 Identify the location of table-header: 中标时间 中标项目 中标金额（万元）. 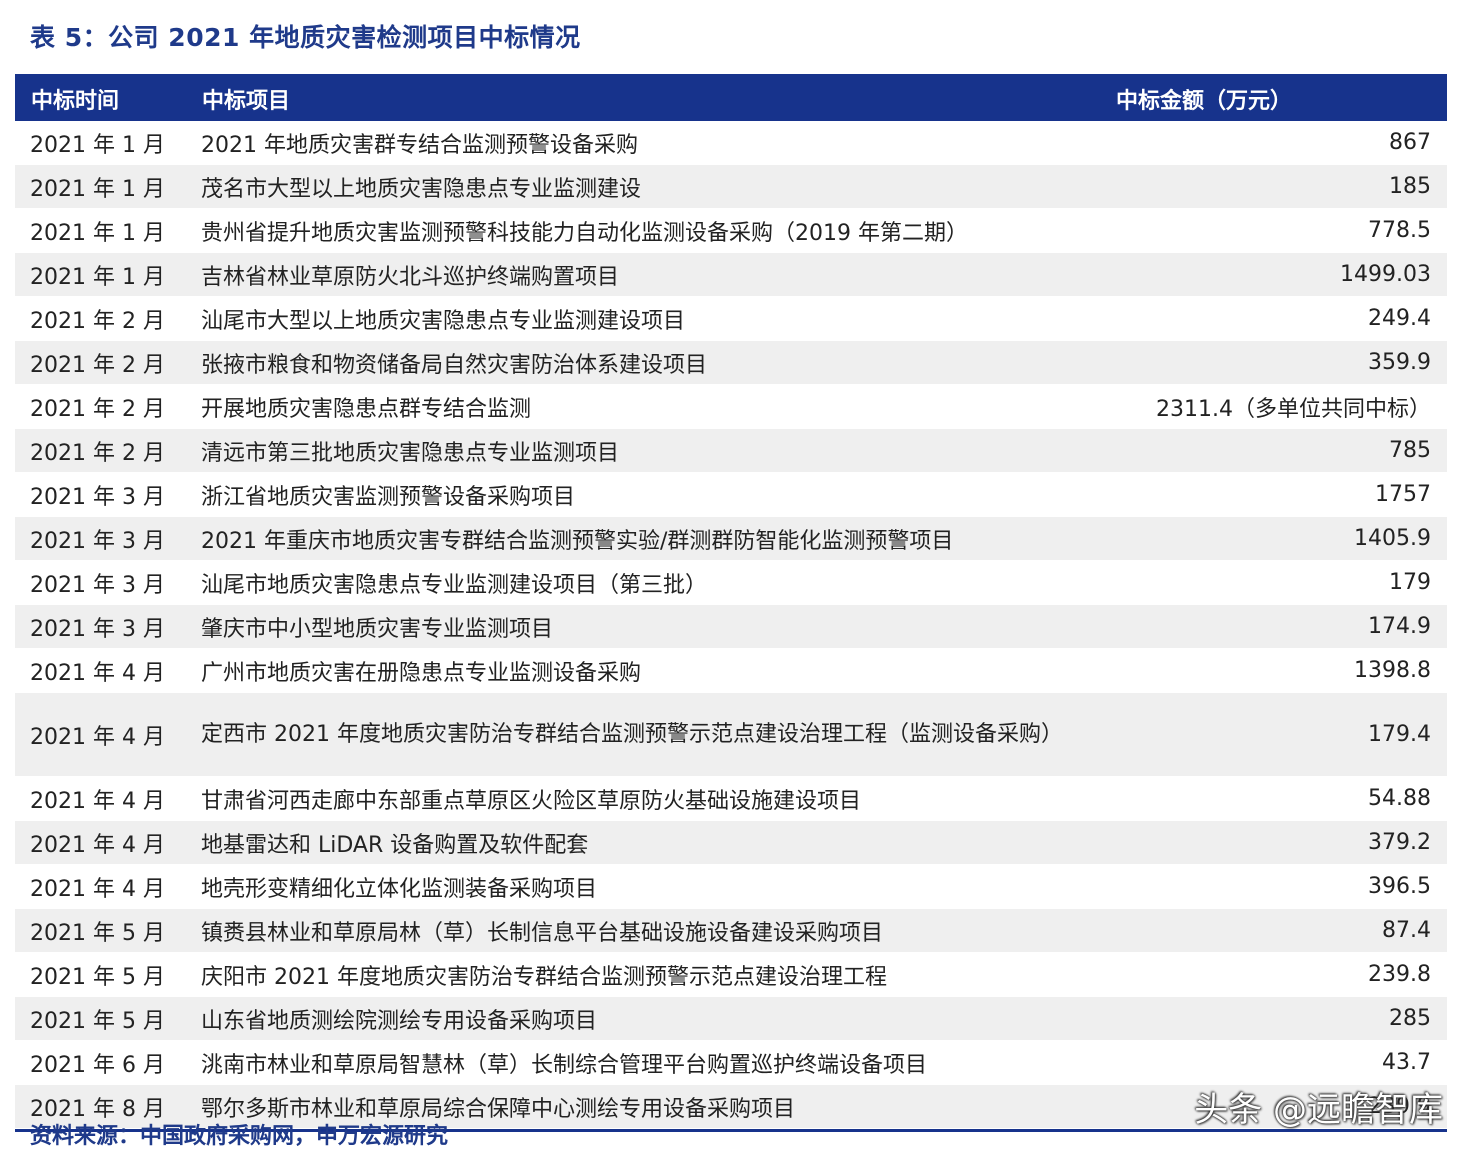
(731, 99).